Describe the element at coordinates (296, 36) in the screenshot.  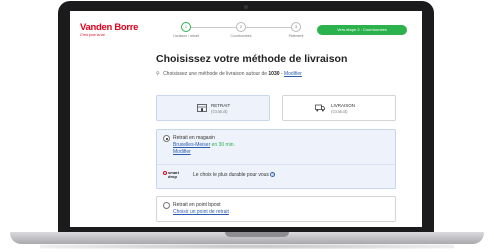
I see `step-label: Paiement` at that location.